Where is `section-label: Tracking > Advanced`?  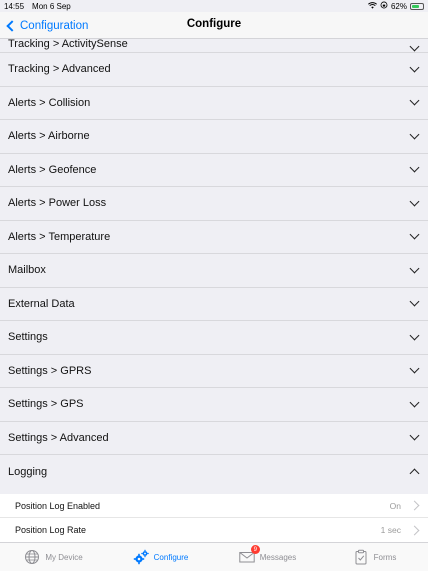
section-label: Tracking > Advanced is located at coordinates (59, 69).